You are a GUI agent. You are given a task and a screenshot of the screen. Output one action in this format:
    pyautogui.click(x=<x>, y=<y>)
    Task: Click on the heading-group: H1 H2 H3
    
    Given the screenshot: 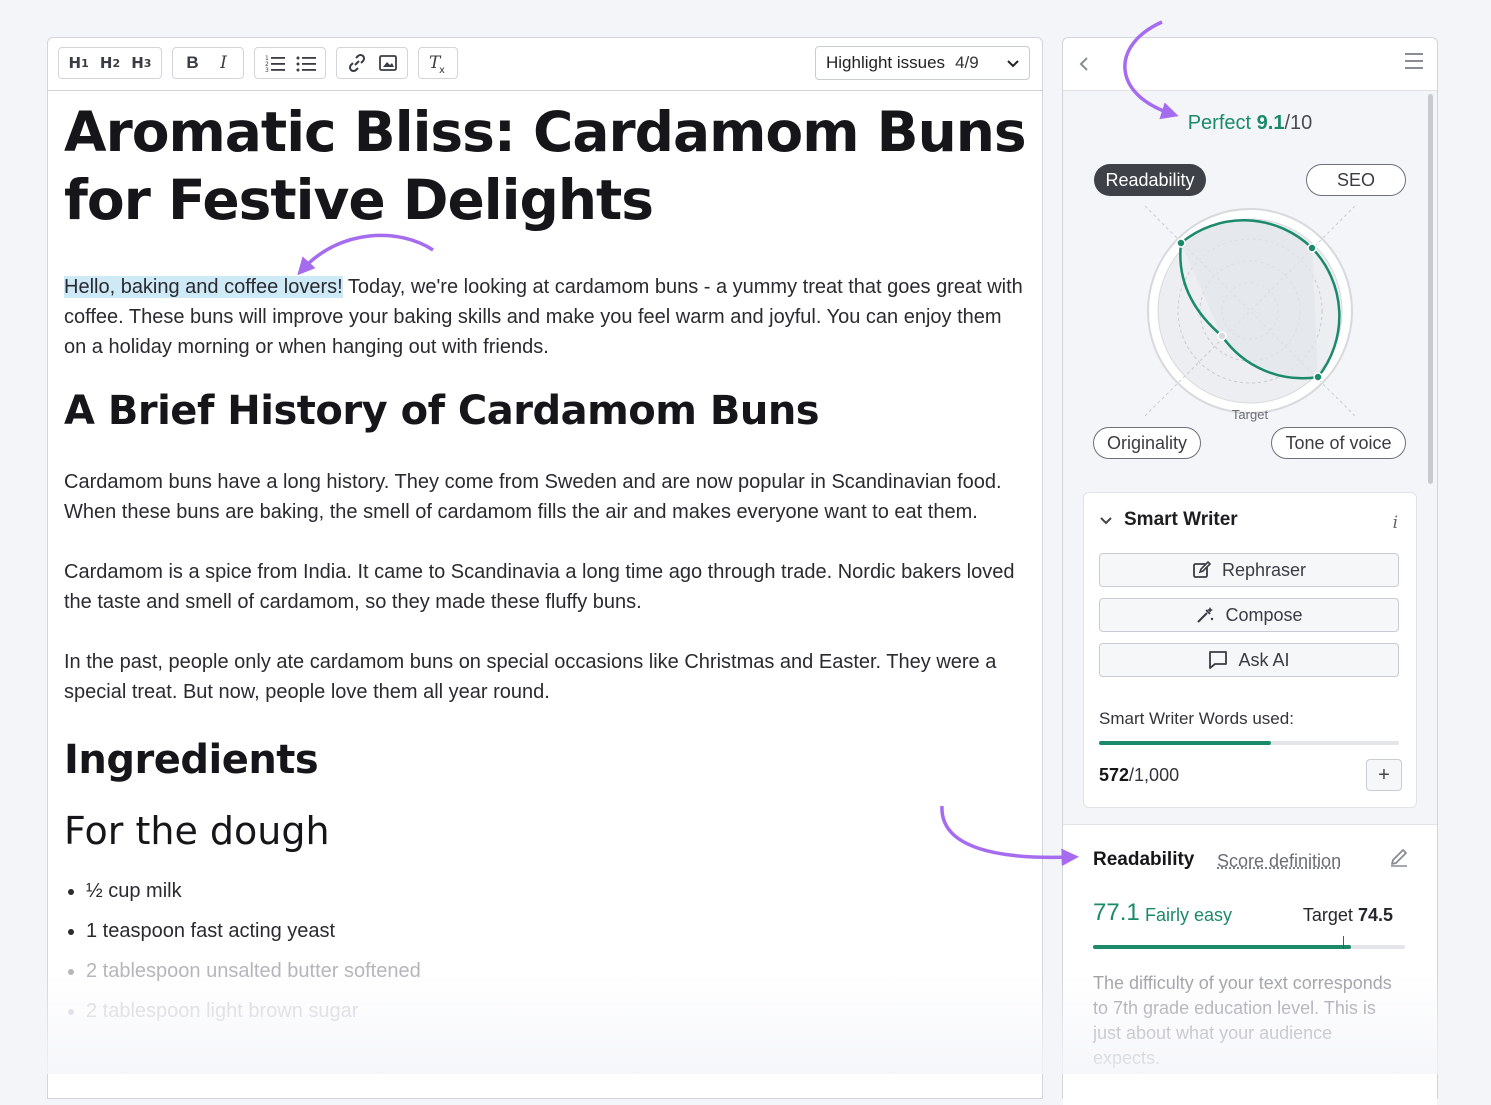 What is the action you would take?
    pyautogui.click(x=110, y=63)
    